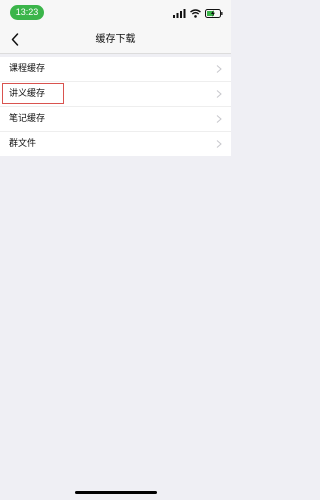 The width and height of the screenshot is (320, 500). Describe the element at coordinates (115, 119) in the screenshot. I see `list-item-notes-cache: 笔记缓存` at that location.